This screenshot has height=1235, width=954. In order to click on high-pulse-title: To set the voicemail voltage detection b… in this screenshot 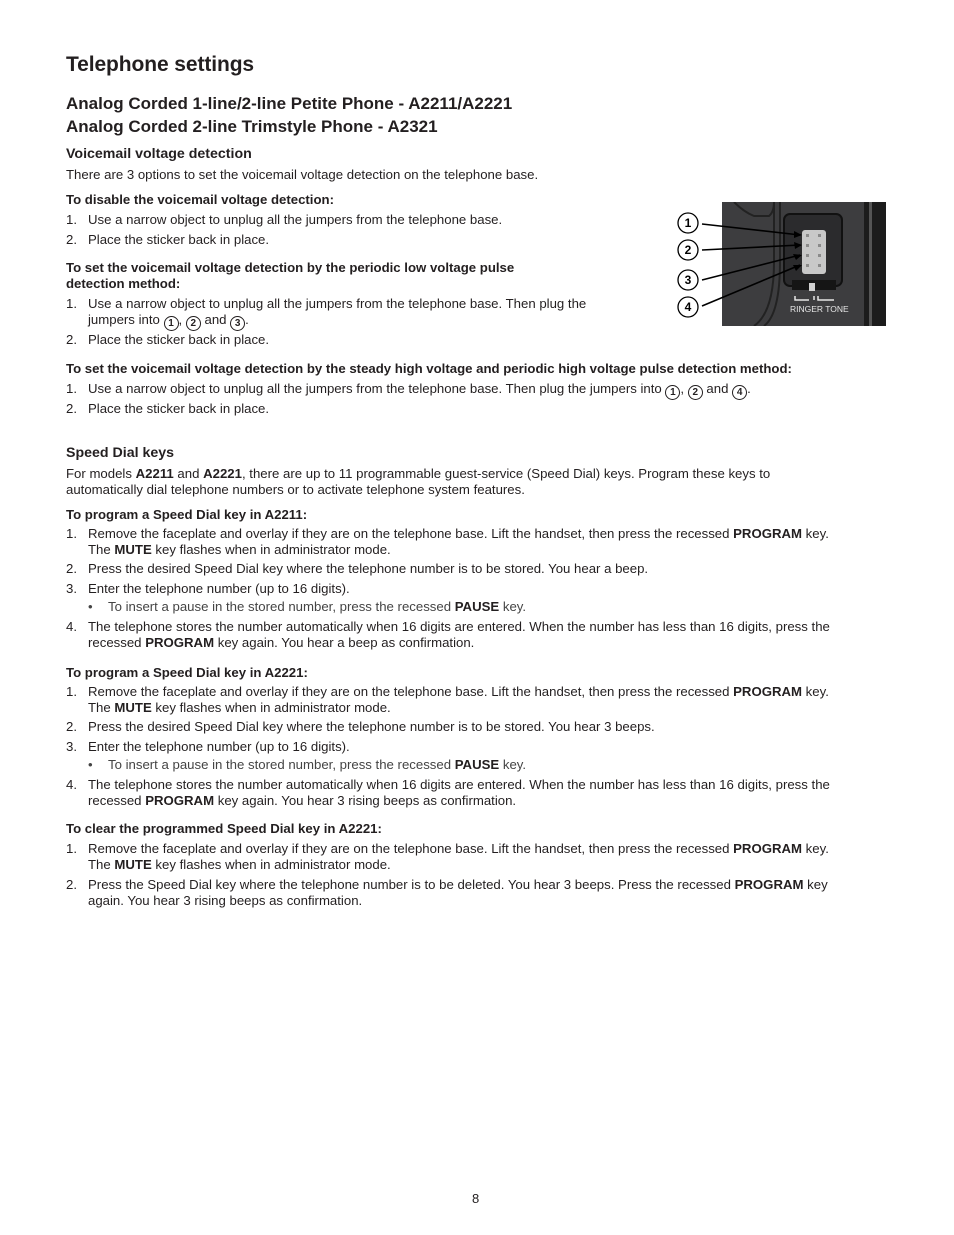, I will do `click(429, 368)`.